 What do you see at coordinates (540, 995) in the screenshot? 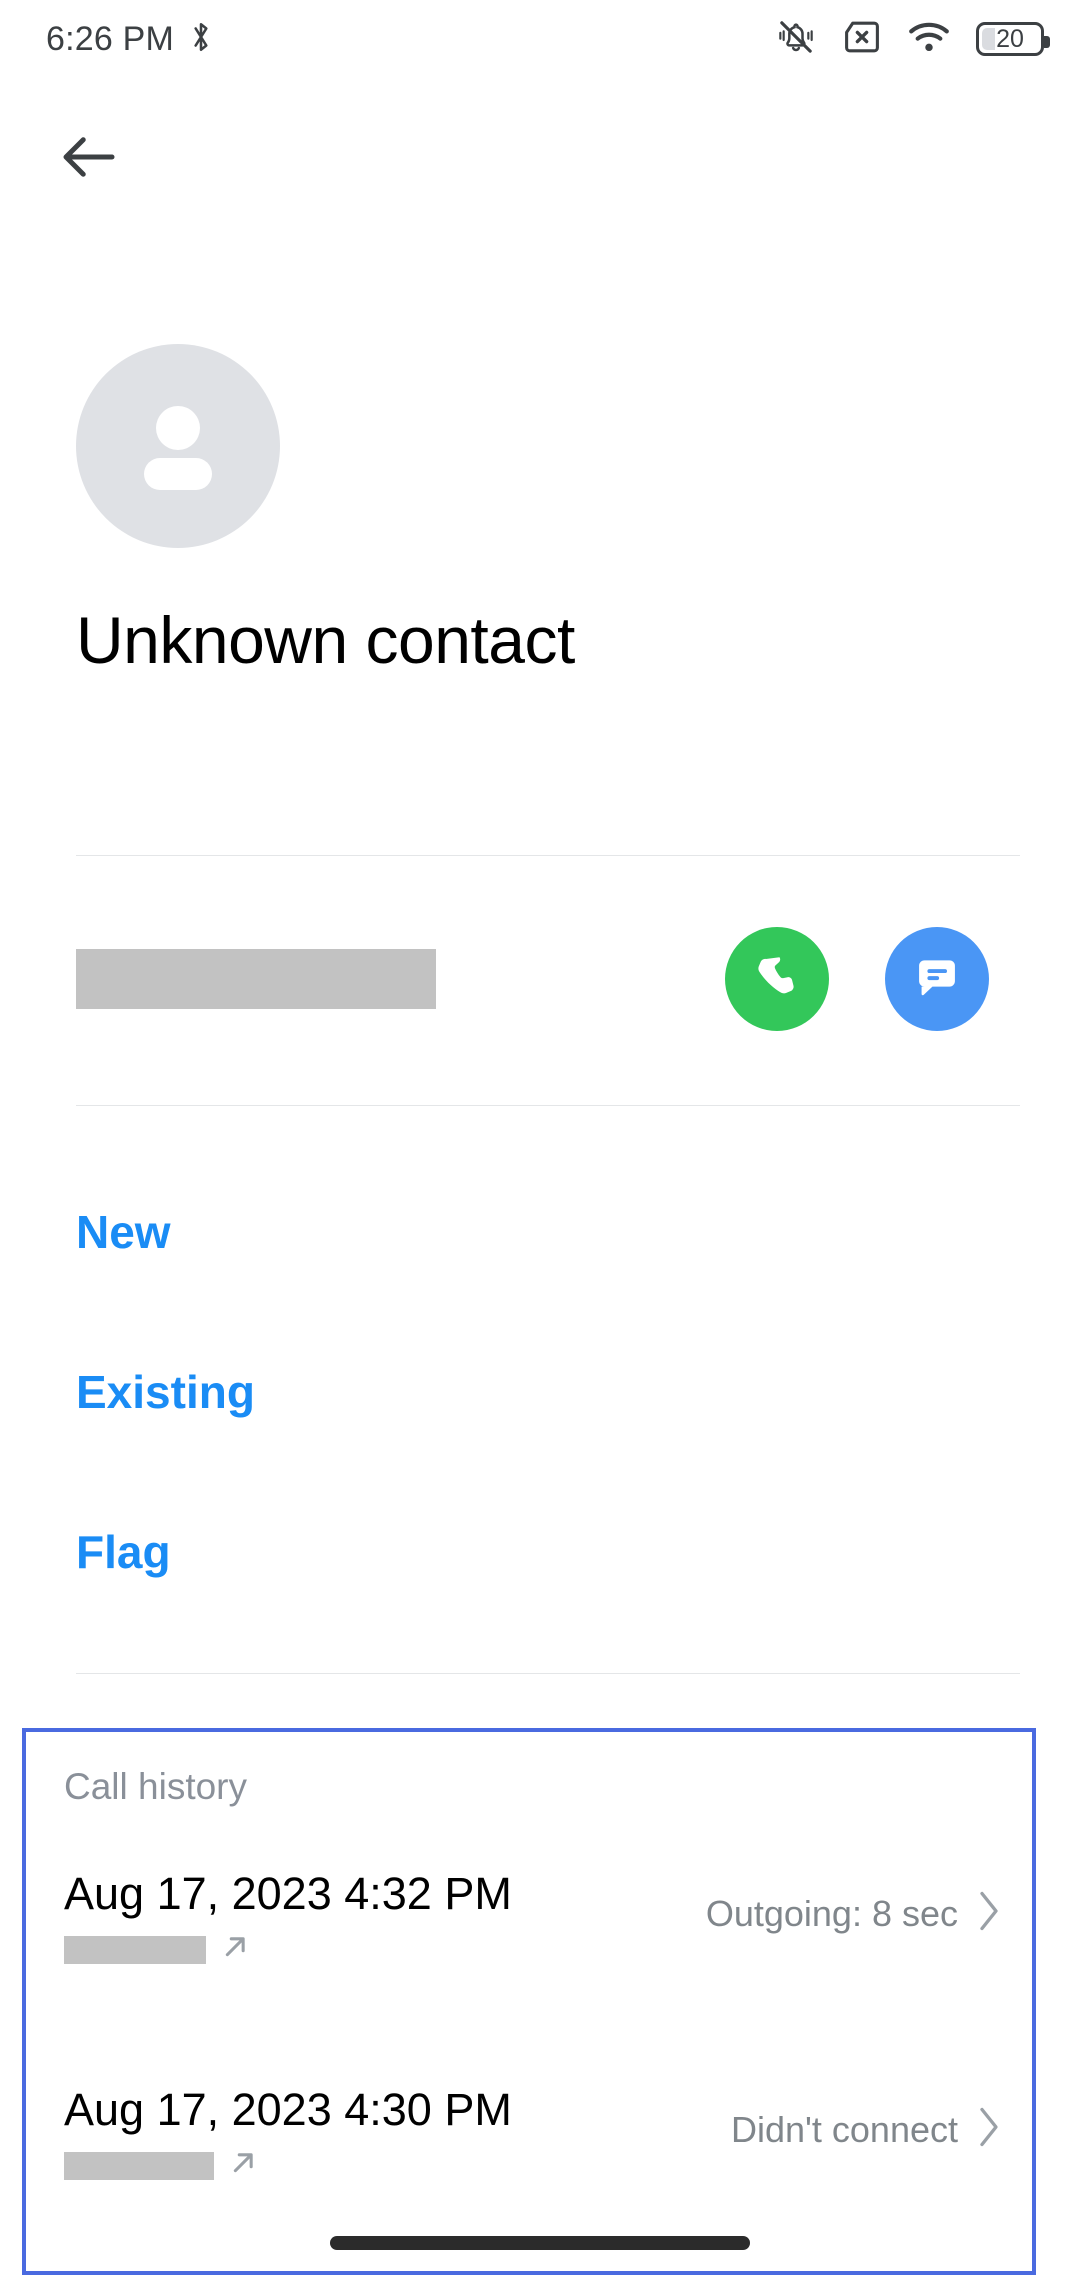
I see `phone-number-row` at bounding box center [540, 995].